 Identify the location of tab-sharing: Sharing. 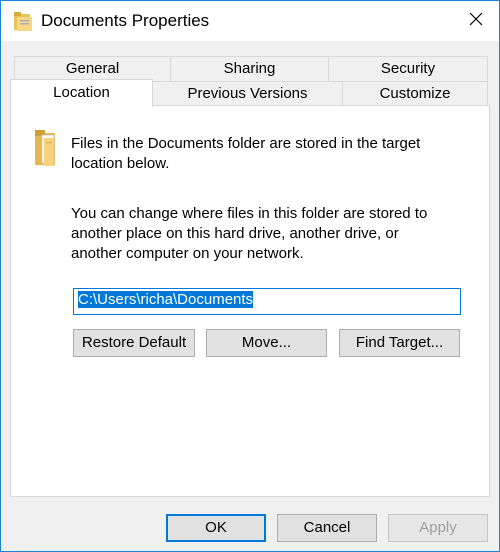
(249, 69).